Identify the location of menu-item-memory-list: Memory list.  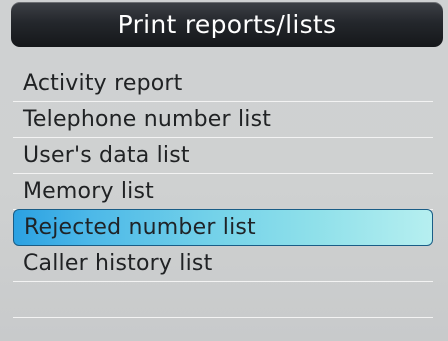
(223, 192).